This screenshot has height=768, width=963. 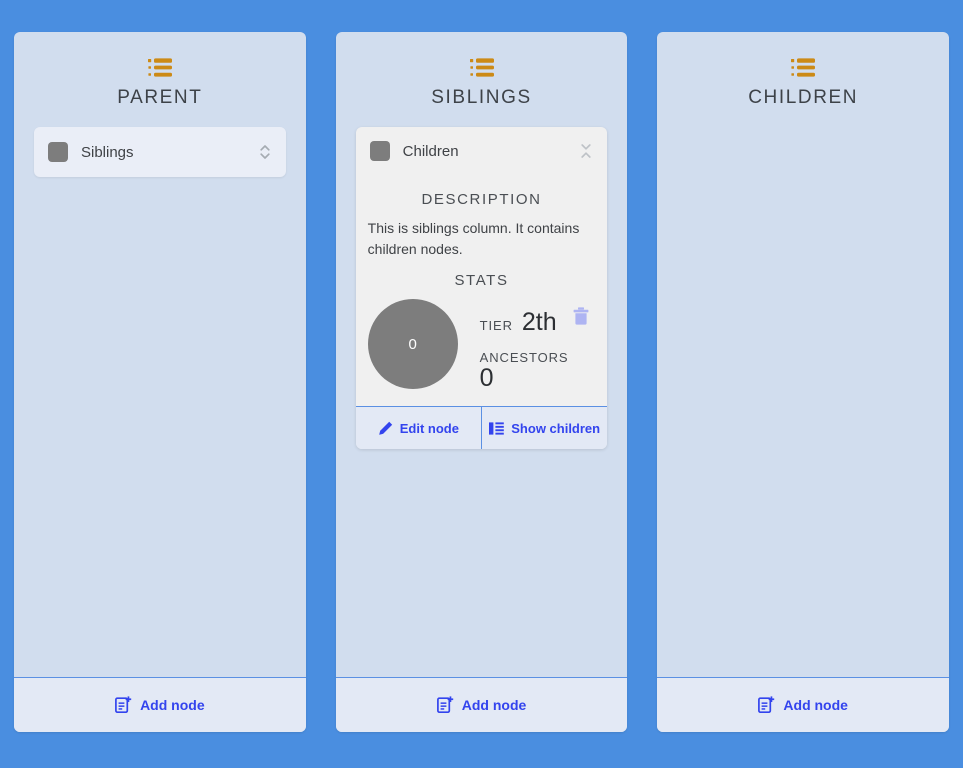 I want to click on stats-heading: STATS, so click(x=481, y=280).